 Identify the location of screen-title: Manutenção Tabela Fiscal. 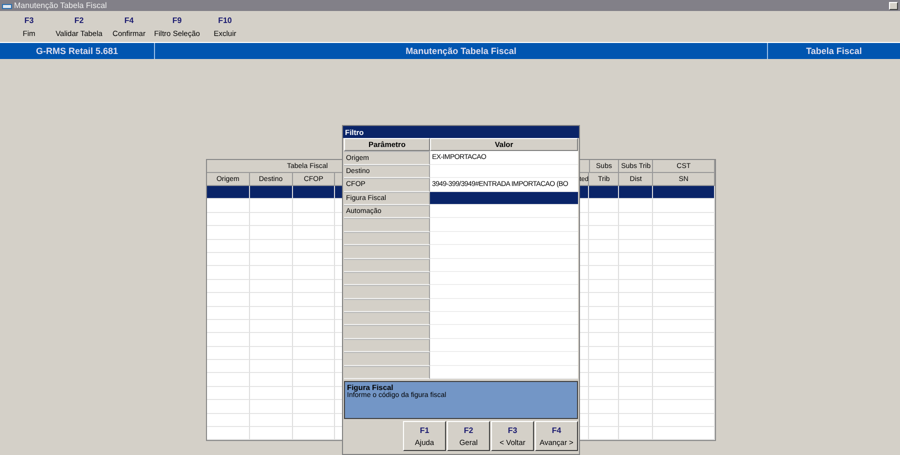
(461, 51).